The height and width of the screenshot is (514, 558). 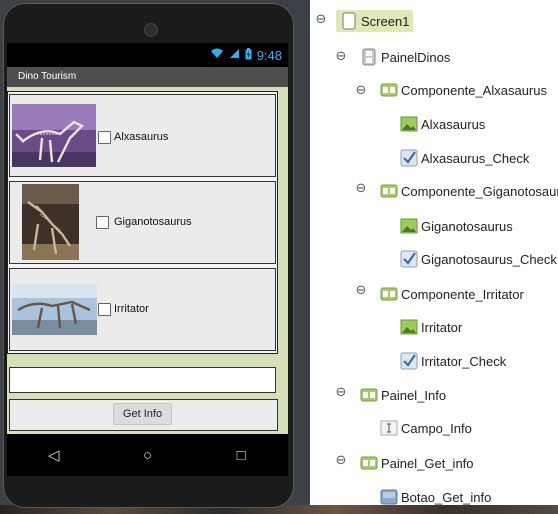 I want to click on irritator-check, so click(x=104, y=309).